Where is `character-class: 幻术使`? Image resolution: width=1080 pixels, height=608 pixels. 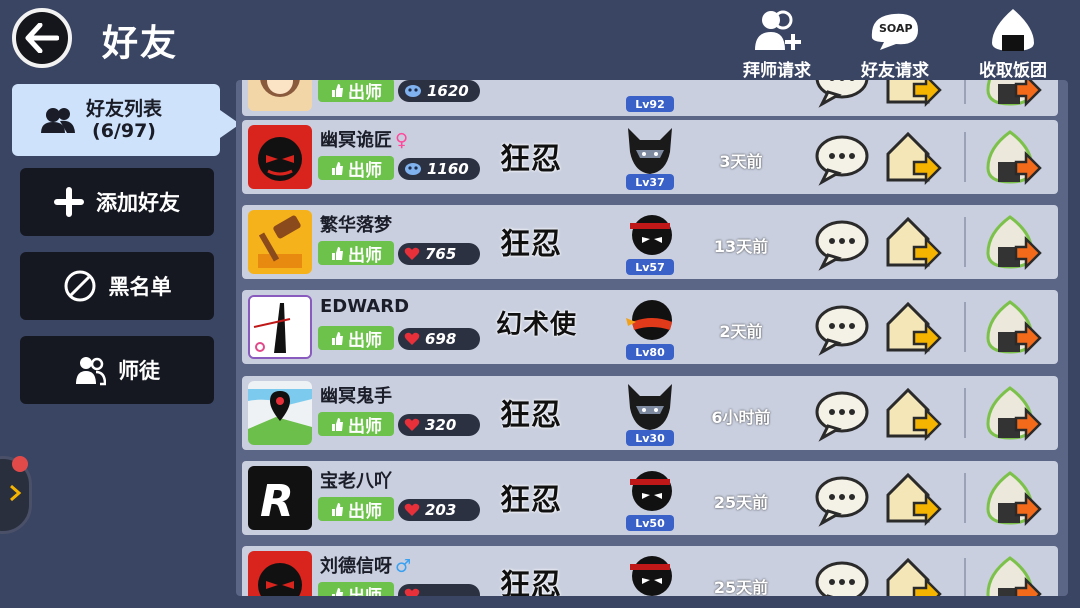
character-class: 幻术使 is located at coordinates (537, 325).